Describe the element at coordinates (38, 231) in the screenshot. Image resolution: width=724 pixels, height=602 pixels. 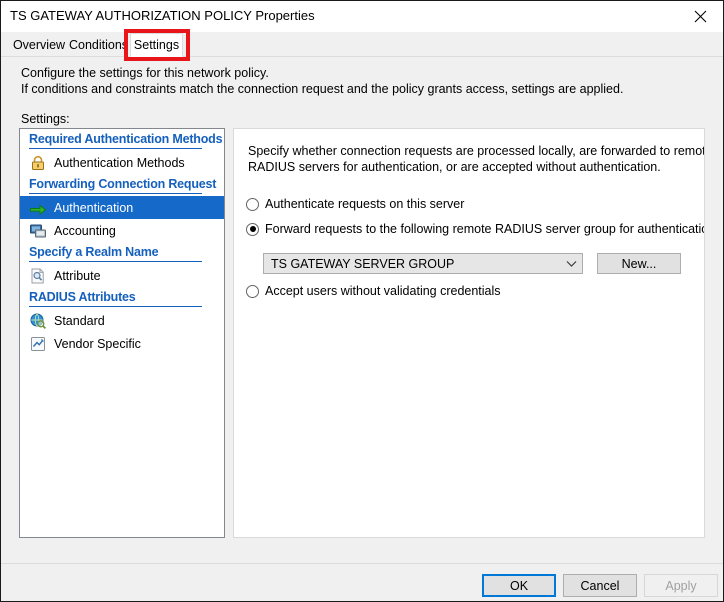
I see `computers-icon` at that location.